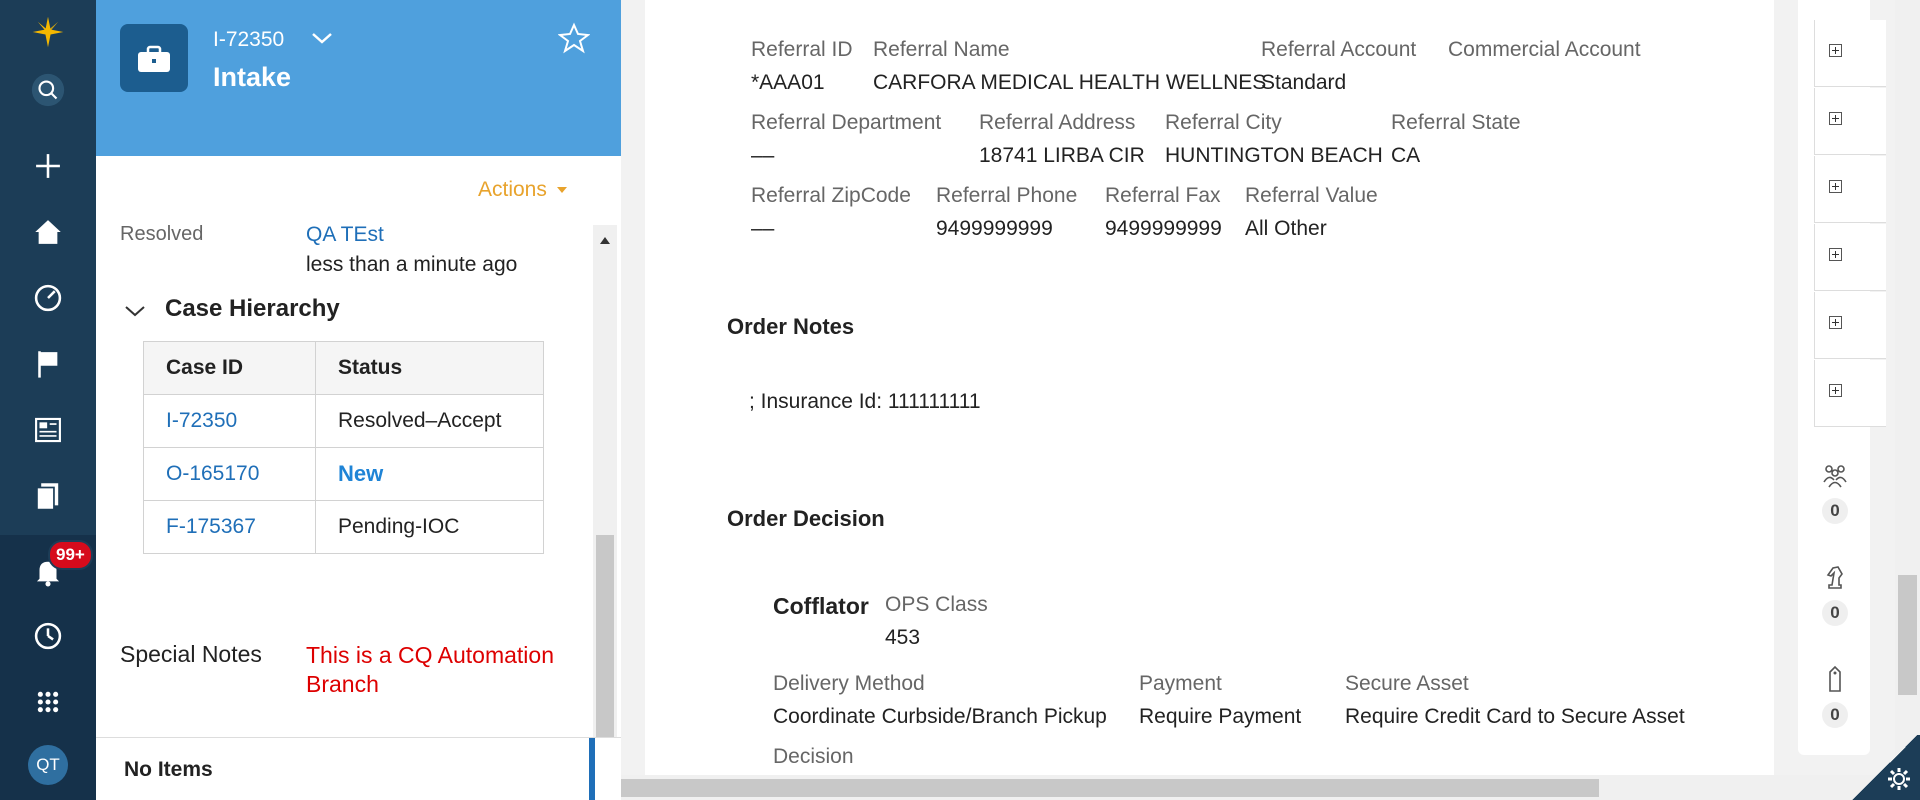 The image size is (1920, 800). I want to click on scroll-up-arrow-icon, so click(605, 240).